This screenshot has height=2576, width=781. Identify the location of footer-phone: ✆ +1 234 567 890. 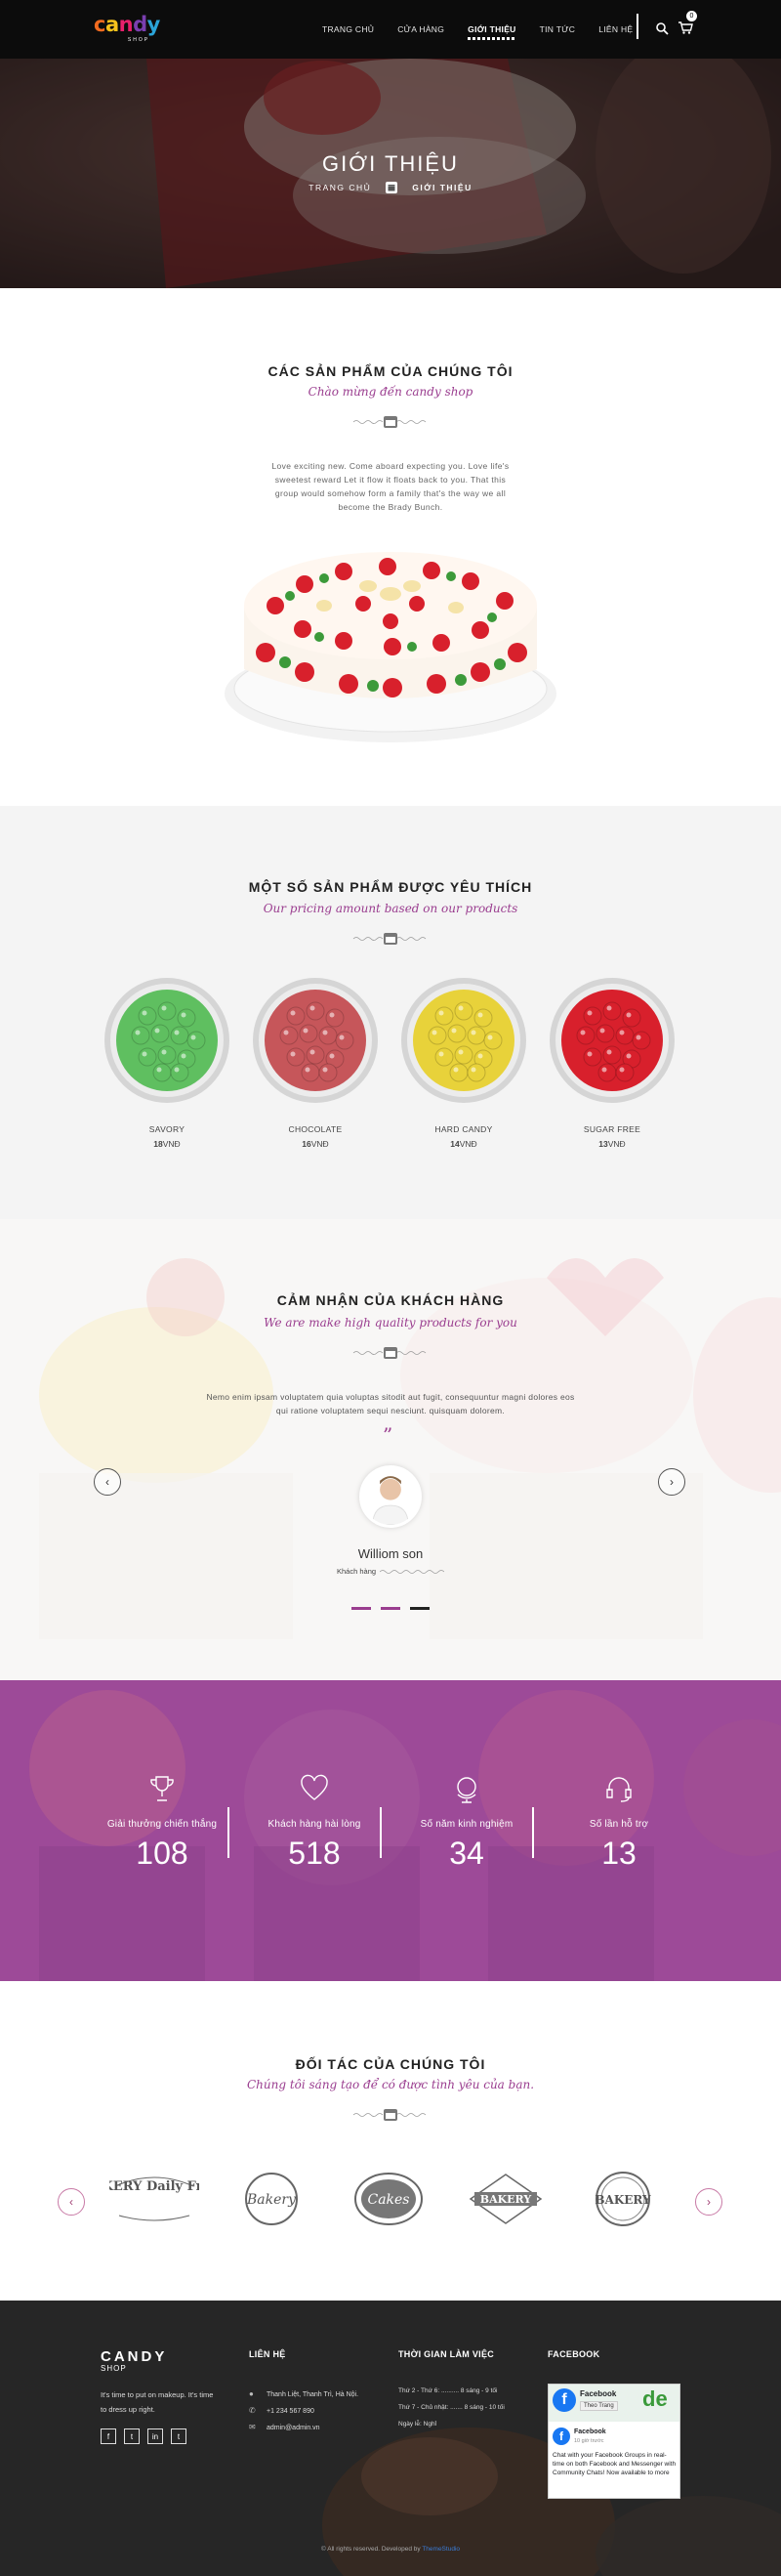
(281, 2410).